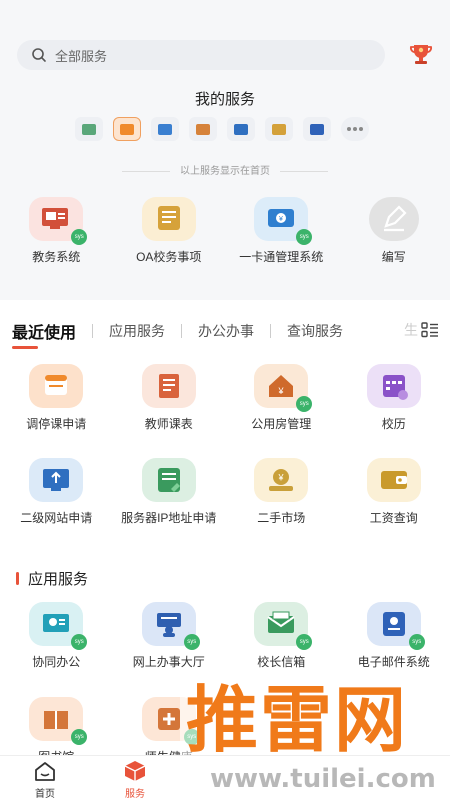 This screenshot has width=450, height=800. I want to click on app-services-row: sys 协同办公 sys 网上办事大厅 sys 校长信箱 sys 电子邮件系统, so click(225, 636).